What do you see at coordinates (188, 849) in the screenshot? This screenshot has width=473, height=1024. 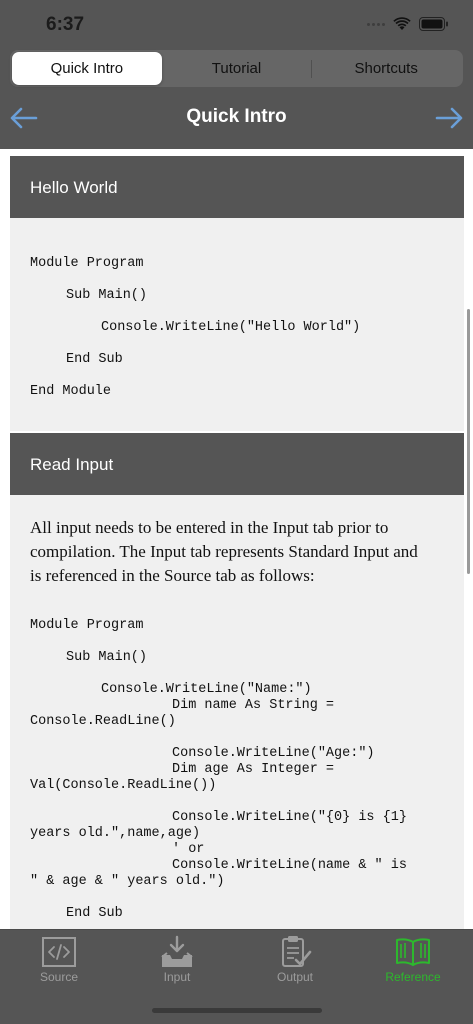 I see `code-line: ' or` at bounding box center [188, 849].